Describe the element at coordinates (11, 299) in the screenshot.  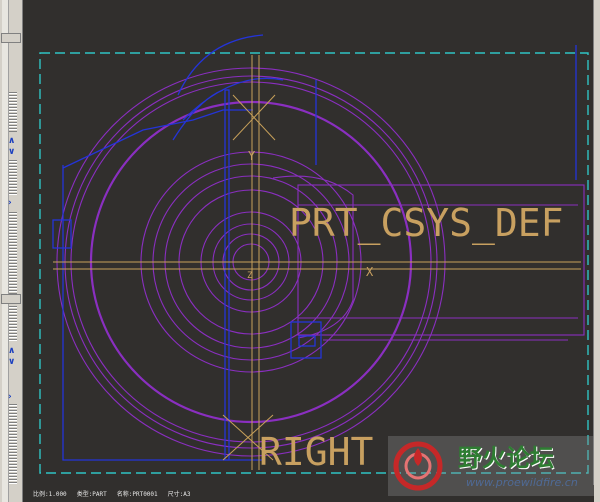
I see `panel-mid-button` at that location.